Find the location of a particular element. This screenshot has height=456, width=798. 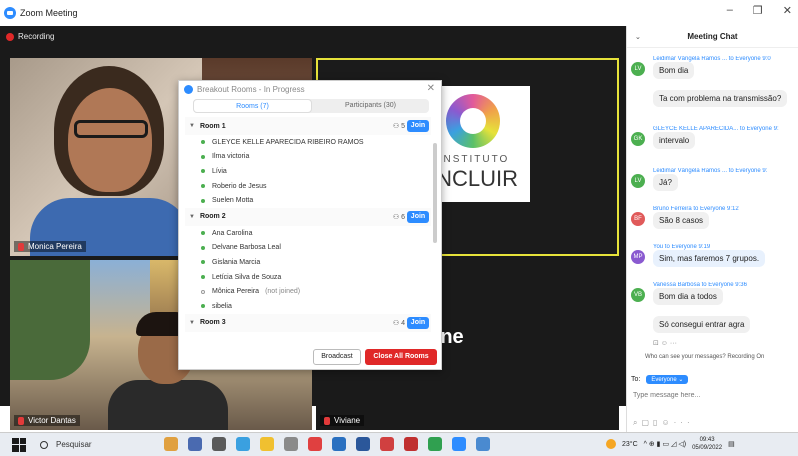

recording-dot-icon is located at coordinates (10, 36).